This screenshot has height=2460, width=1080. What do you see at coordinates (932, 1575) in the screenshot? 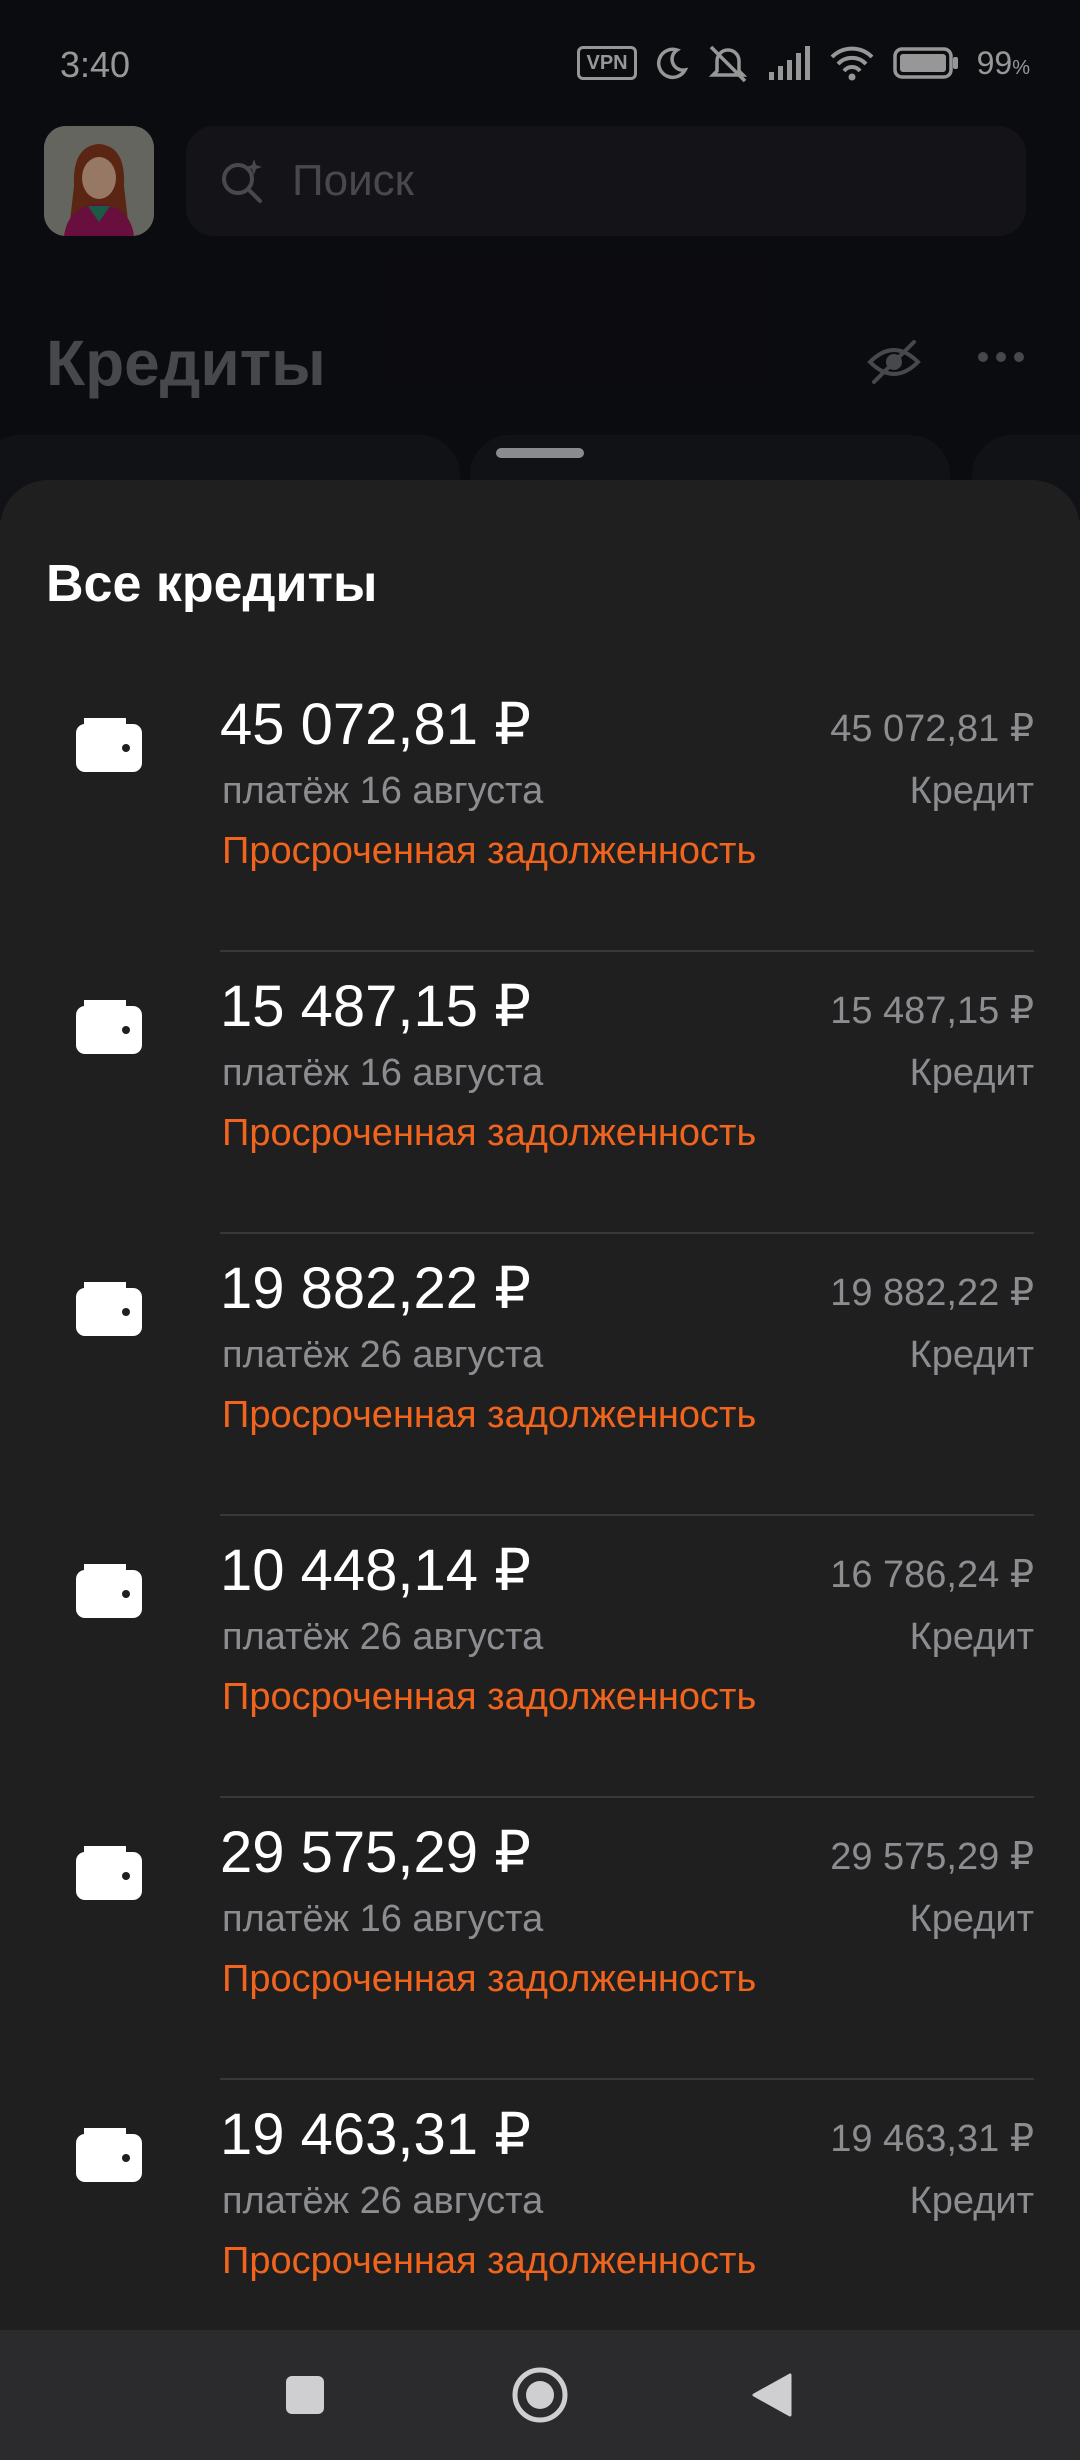
I see `loan-total: 16 786,24 ₽` at bounding box center [932, 1575].